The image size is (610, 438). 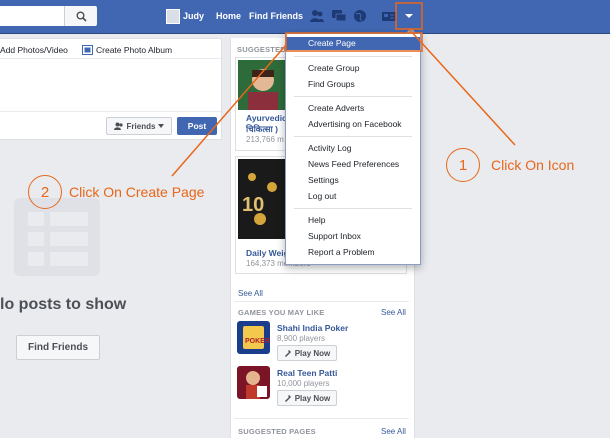 What do you see at coordinates (87, 50) in the screenshot?
I see `photo-album-icon` at bounding box center [87, 50].